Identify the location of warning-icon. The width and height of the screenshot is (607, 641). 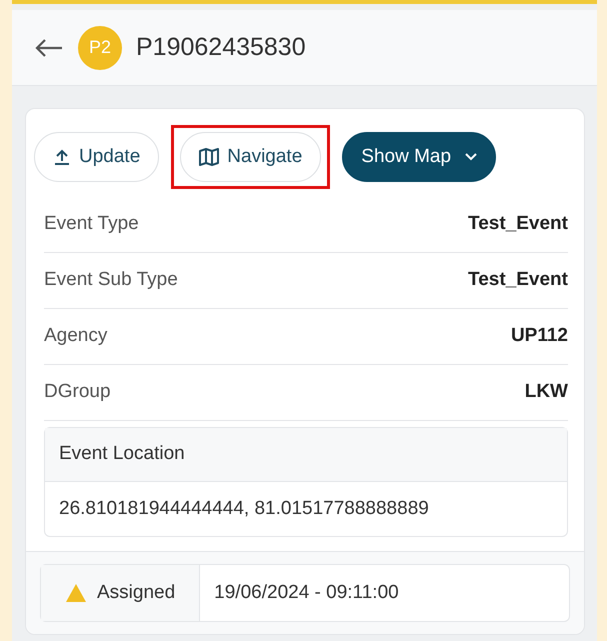
(76, 593).